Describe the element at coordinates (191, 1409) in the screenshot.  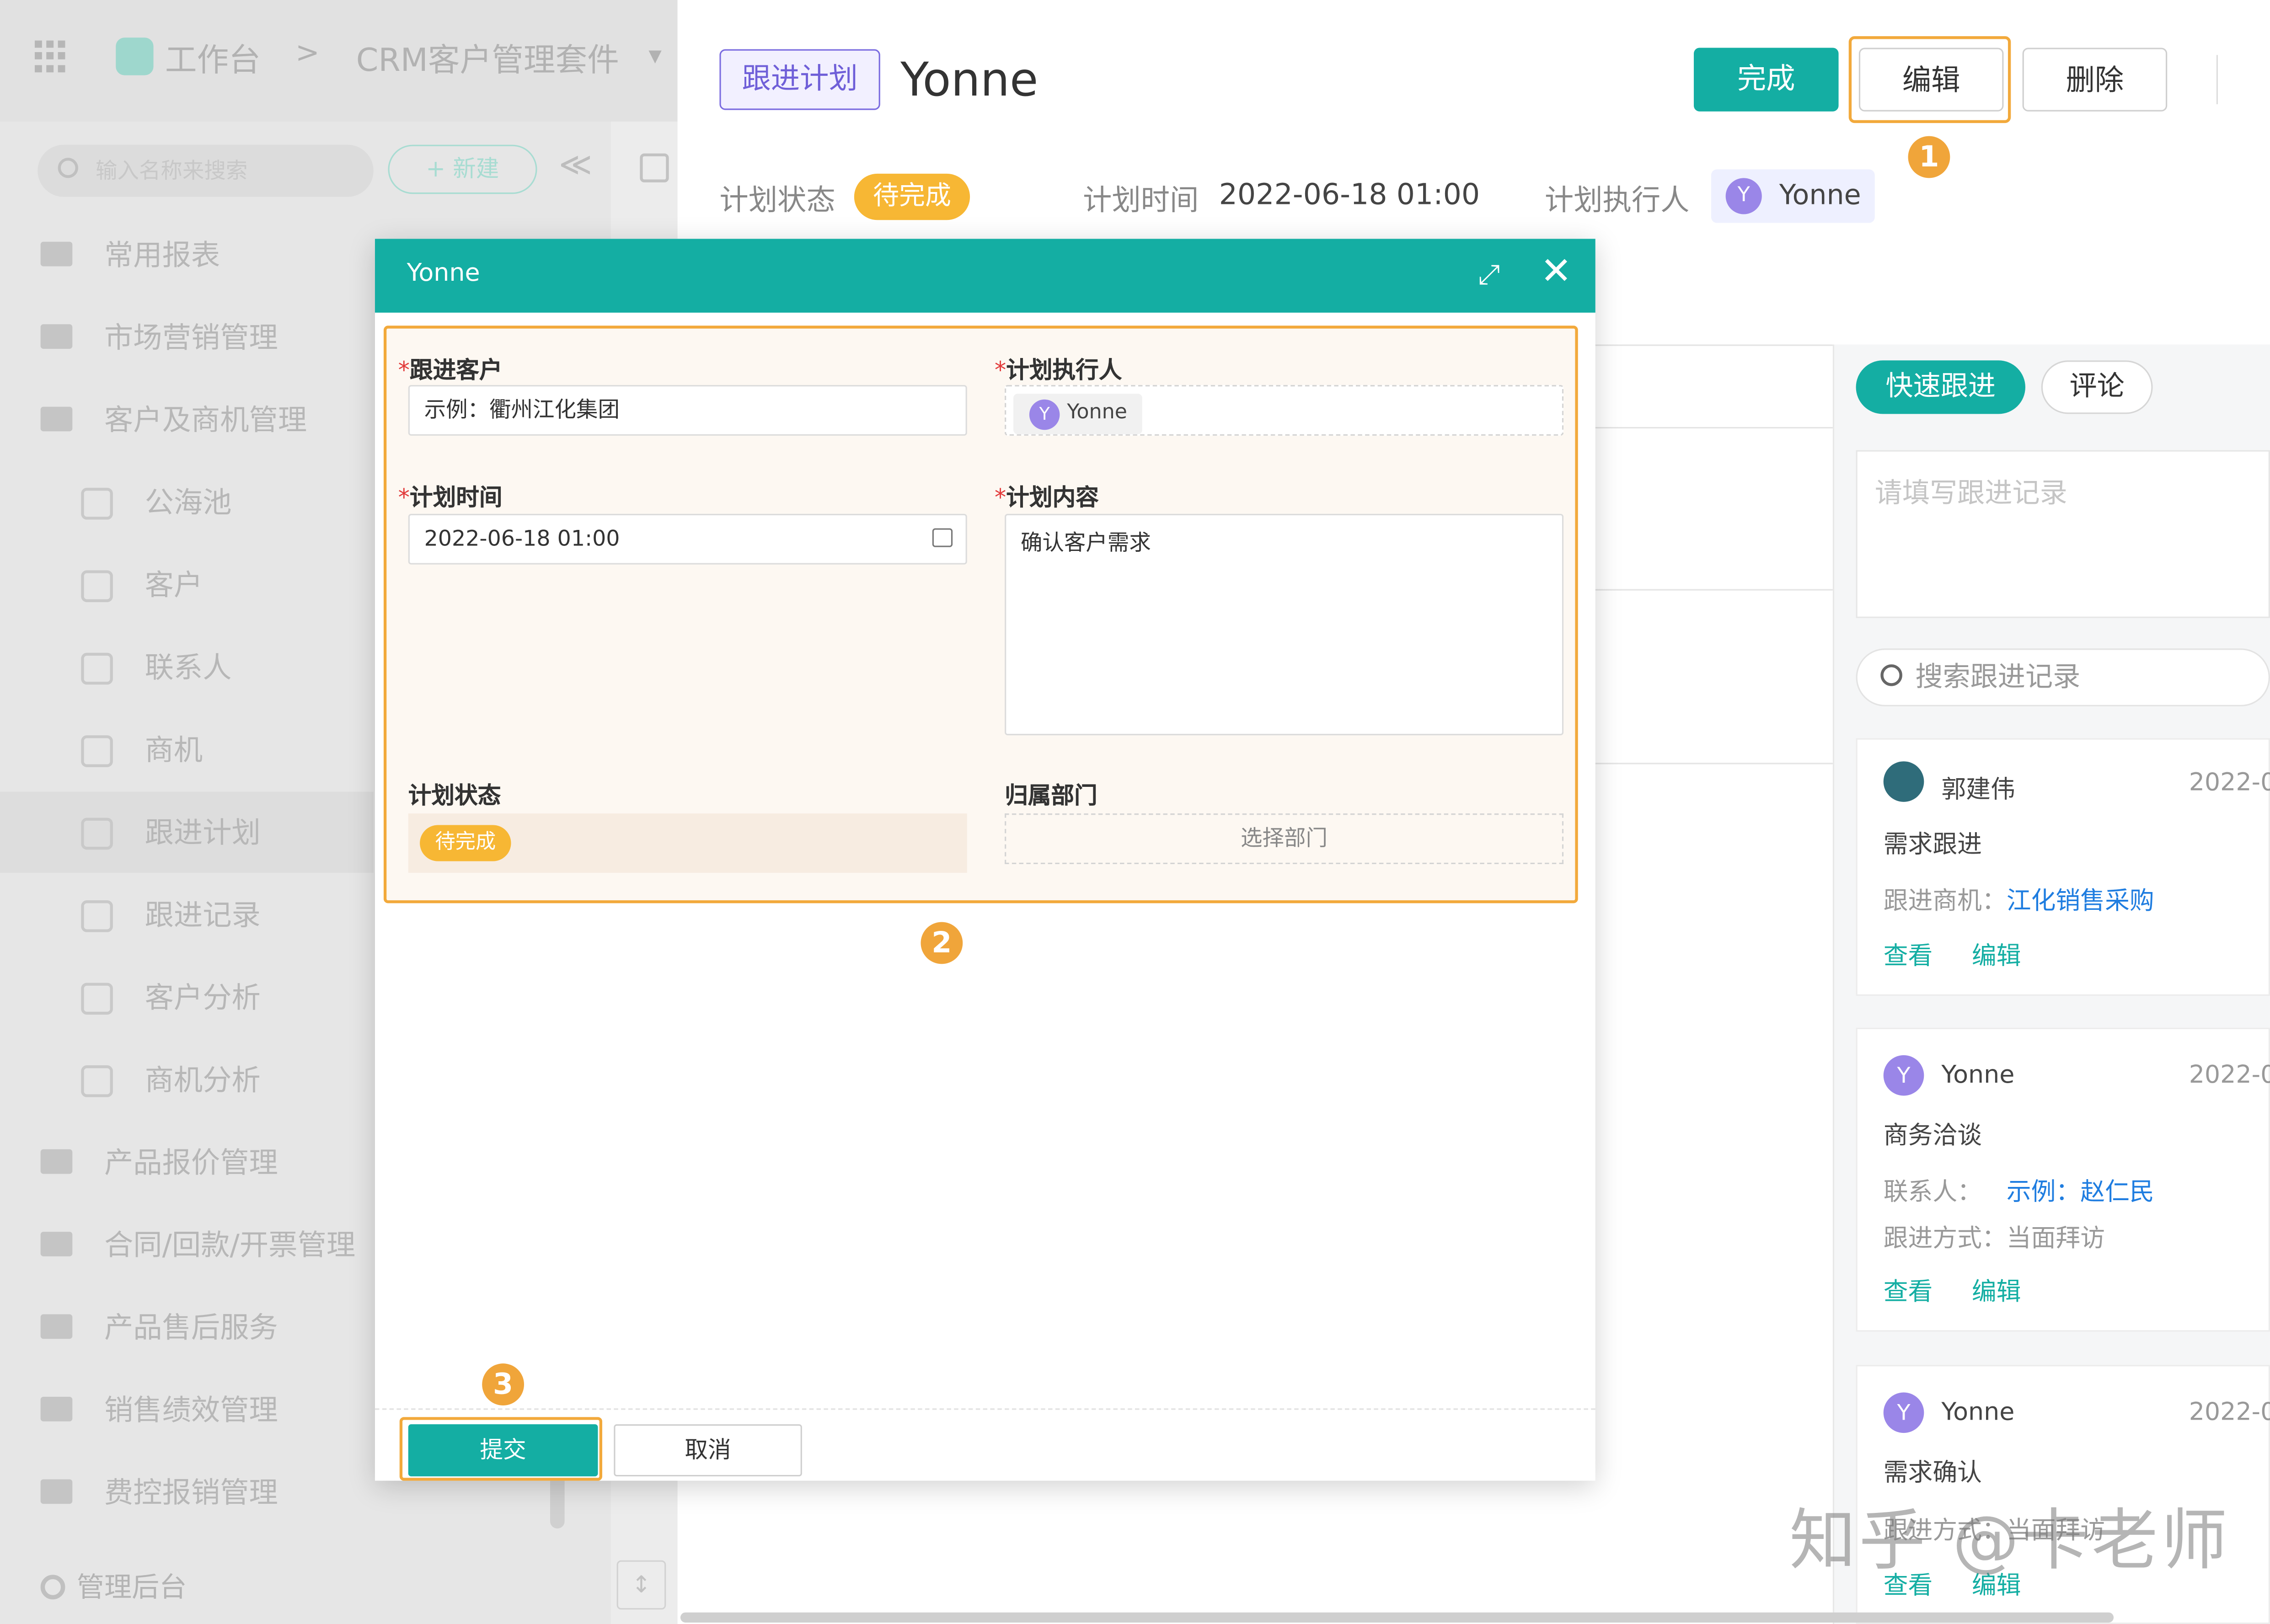
I see `sidebar-item-label: 销售绩效管理` at that location.